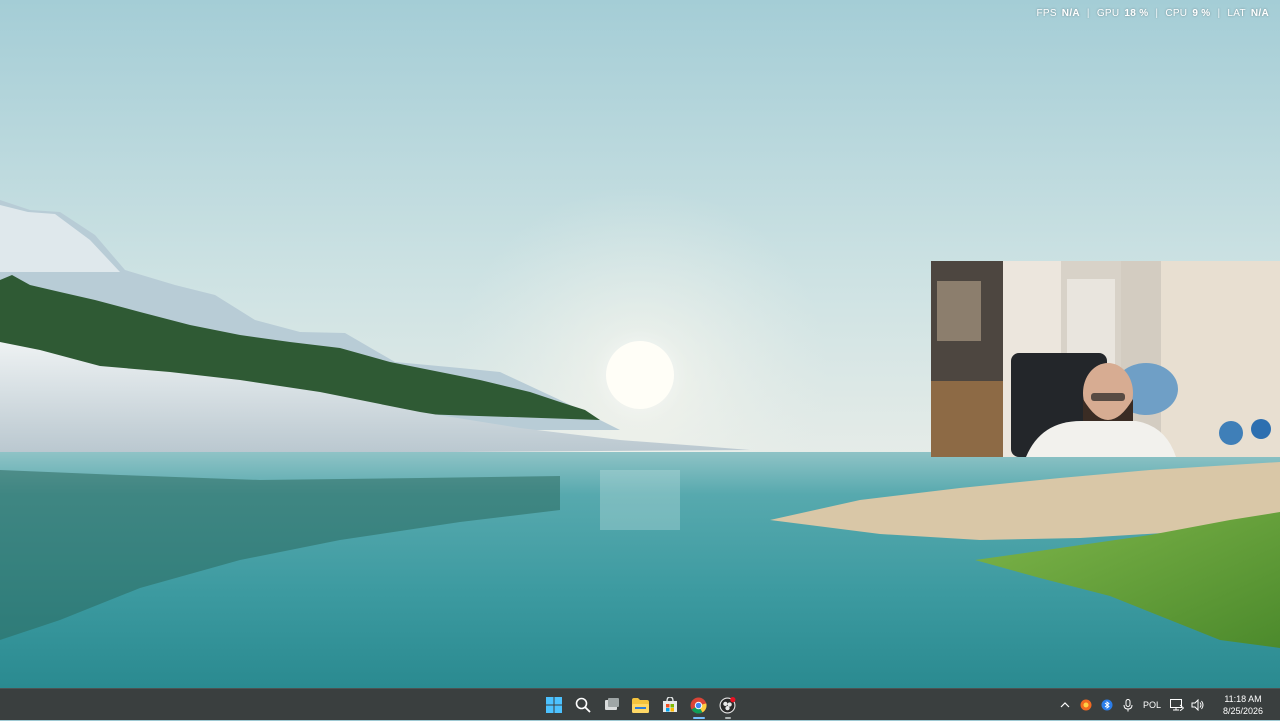 The width and height of the screenshot is (1280, 721). I want to click on microphone-button, so click(1127, 705).